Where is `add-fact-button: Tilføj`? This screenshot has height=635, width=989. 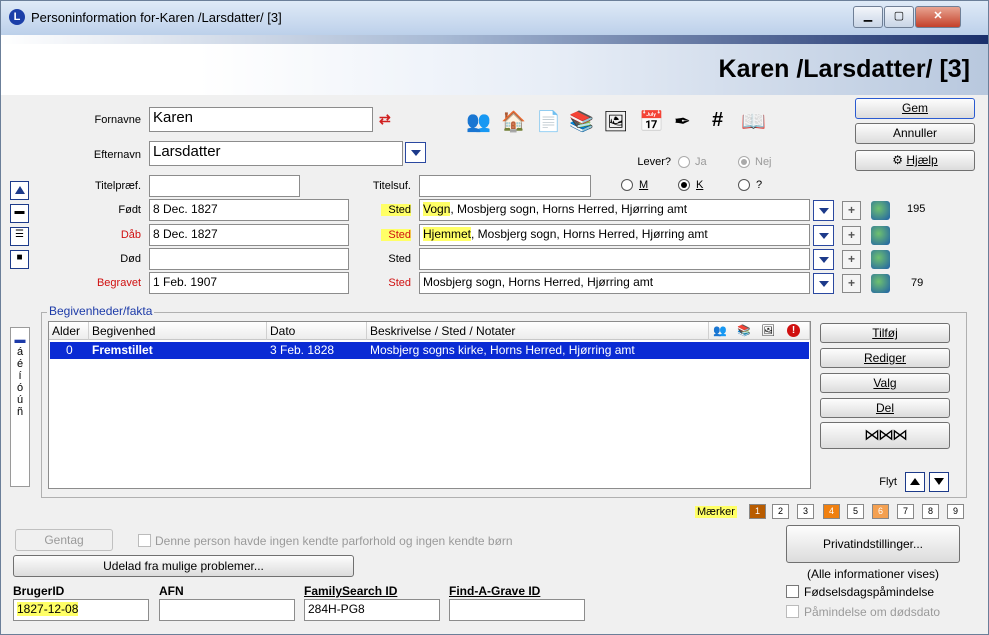
add-fact-button: Tilføj is located at coordinates (885, 333).